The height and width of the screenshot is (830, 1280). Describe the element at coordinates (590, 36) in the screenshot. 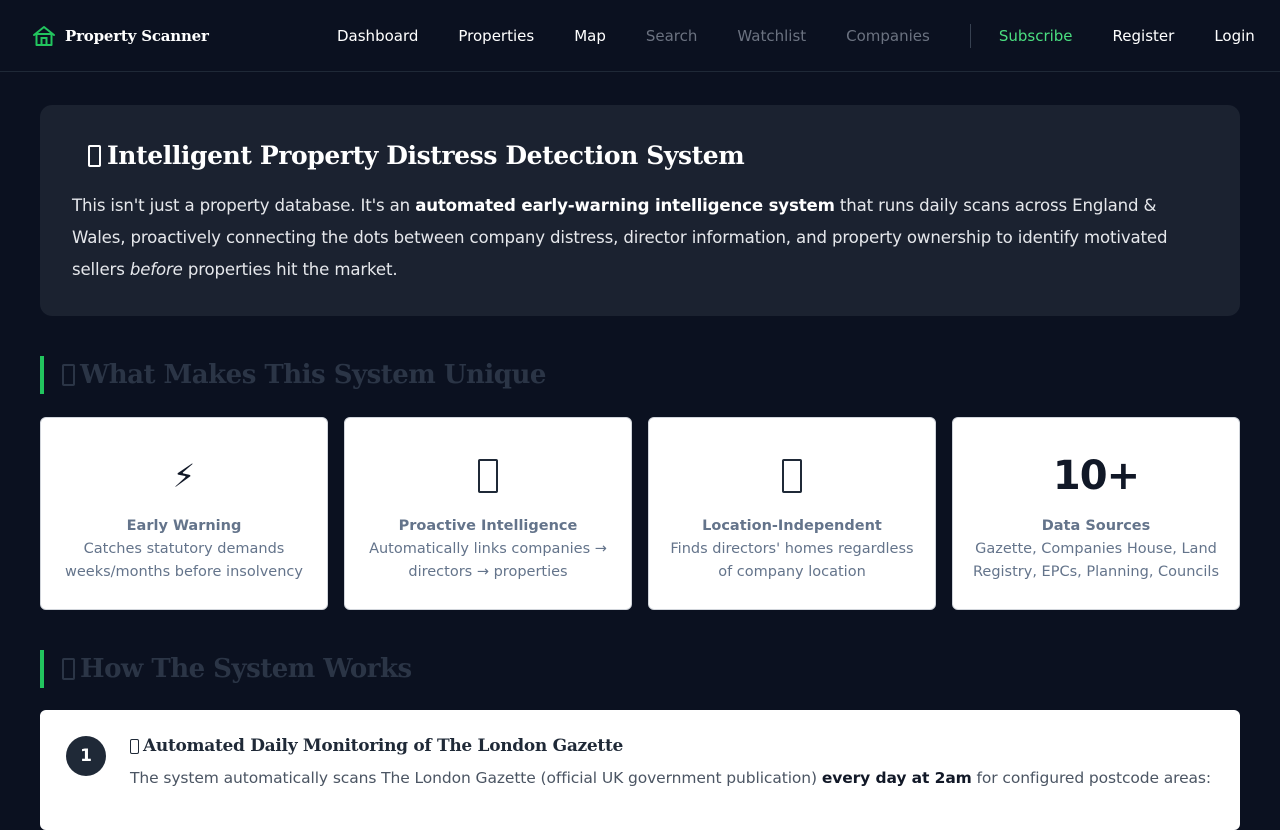

I see `nav-link-map: Map` at that location.